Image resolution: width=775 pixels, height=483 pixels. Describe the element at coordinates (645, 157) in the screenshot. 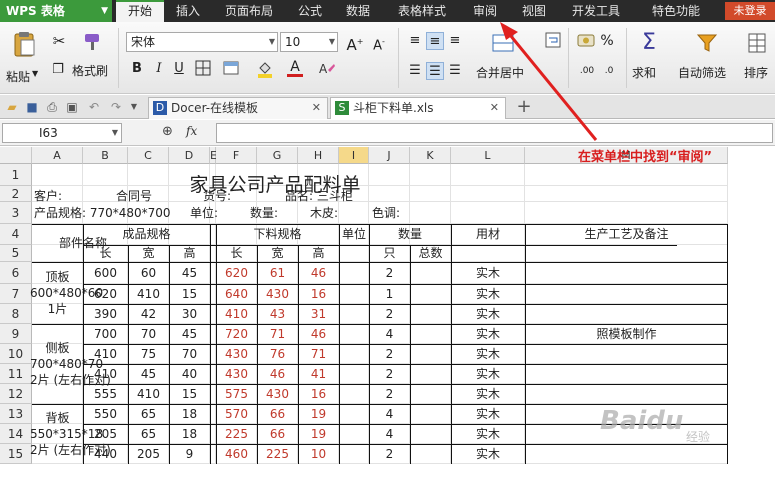

I see `annotation-text: 在菜单栏中找到“审阅”` at that location.